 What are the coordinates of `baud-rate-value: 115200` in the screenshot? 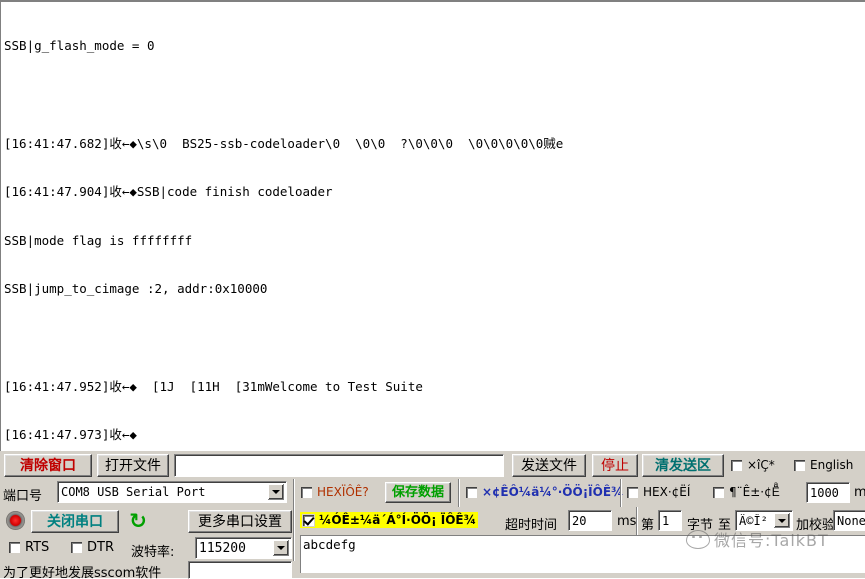 It's located at (222, 548).